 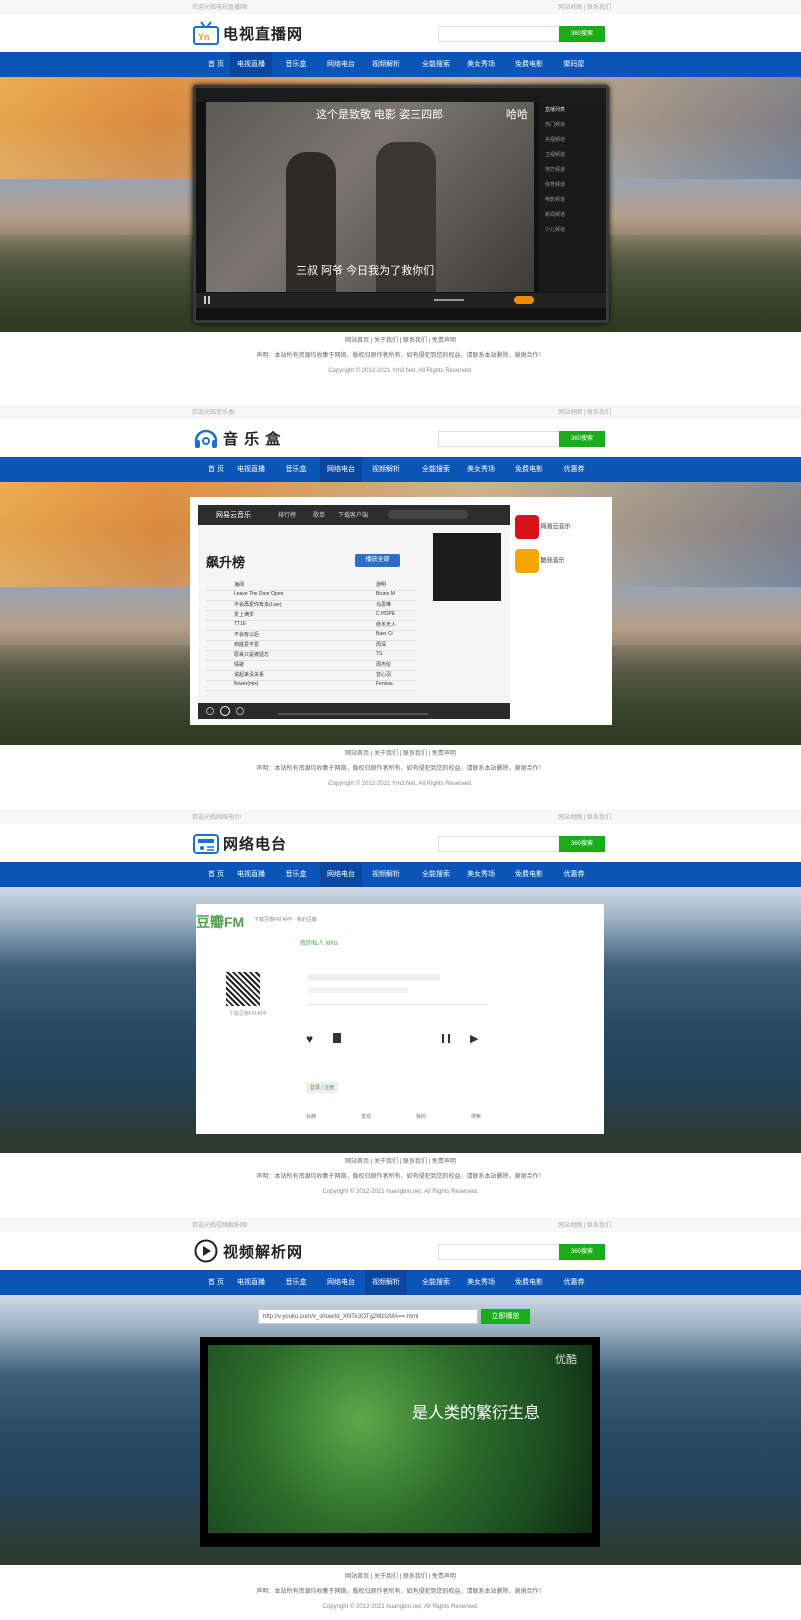 What do you see at coordinates (572, 184) in the screenshot?
I see `side-item: 体育频道` at bounding box center [572, 184].